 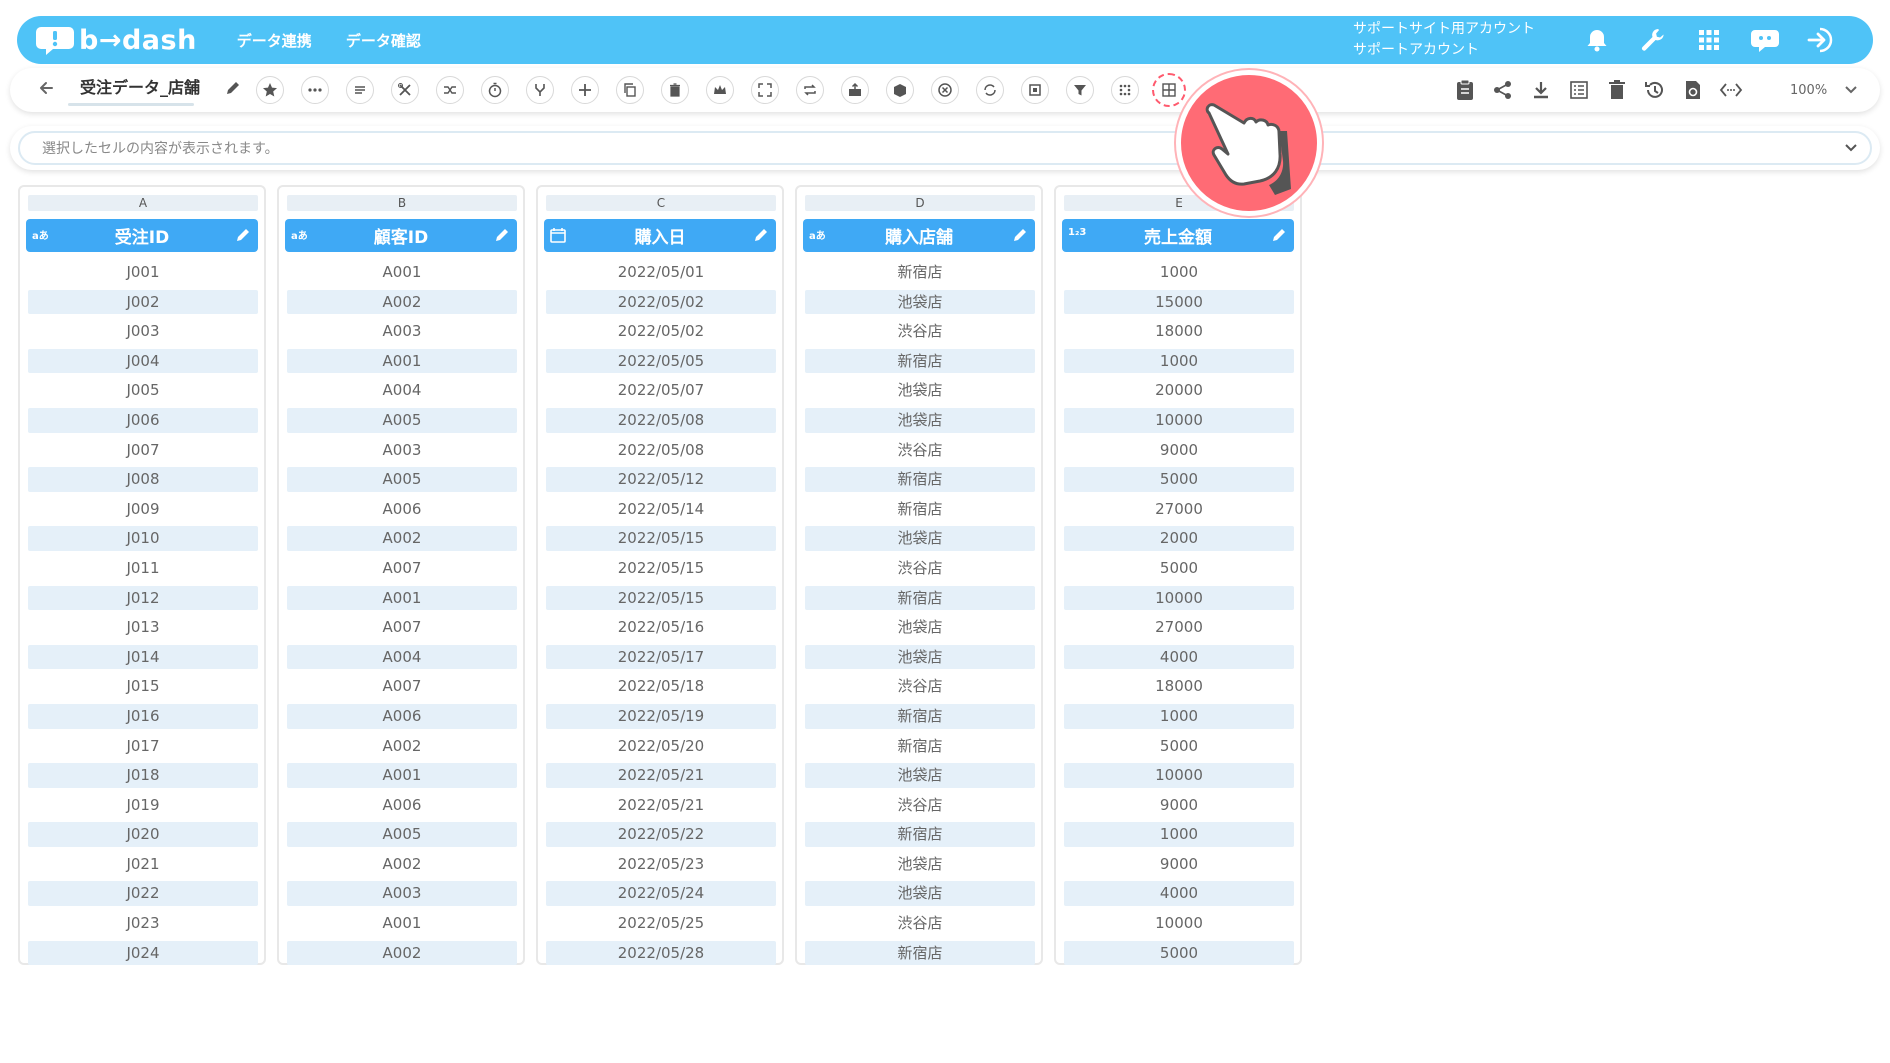 I want to click on table-cell: 2022/05/20, so click(x=661, y=746).